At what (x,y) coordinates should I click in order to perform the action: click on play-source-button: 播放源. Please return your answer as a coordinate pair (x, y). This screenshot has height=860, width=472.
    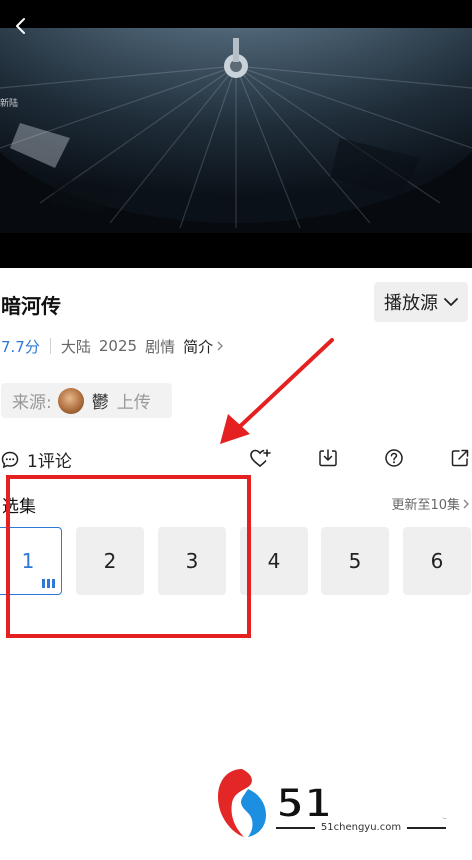
    Looking at the image, I should click on (421, 302).